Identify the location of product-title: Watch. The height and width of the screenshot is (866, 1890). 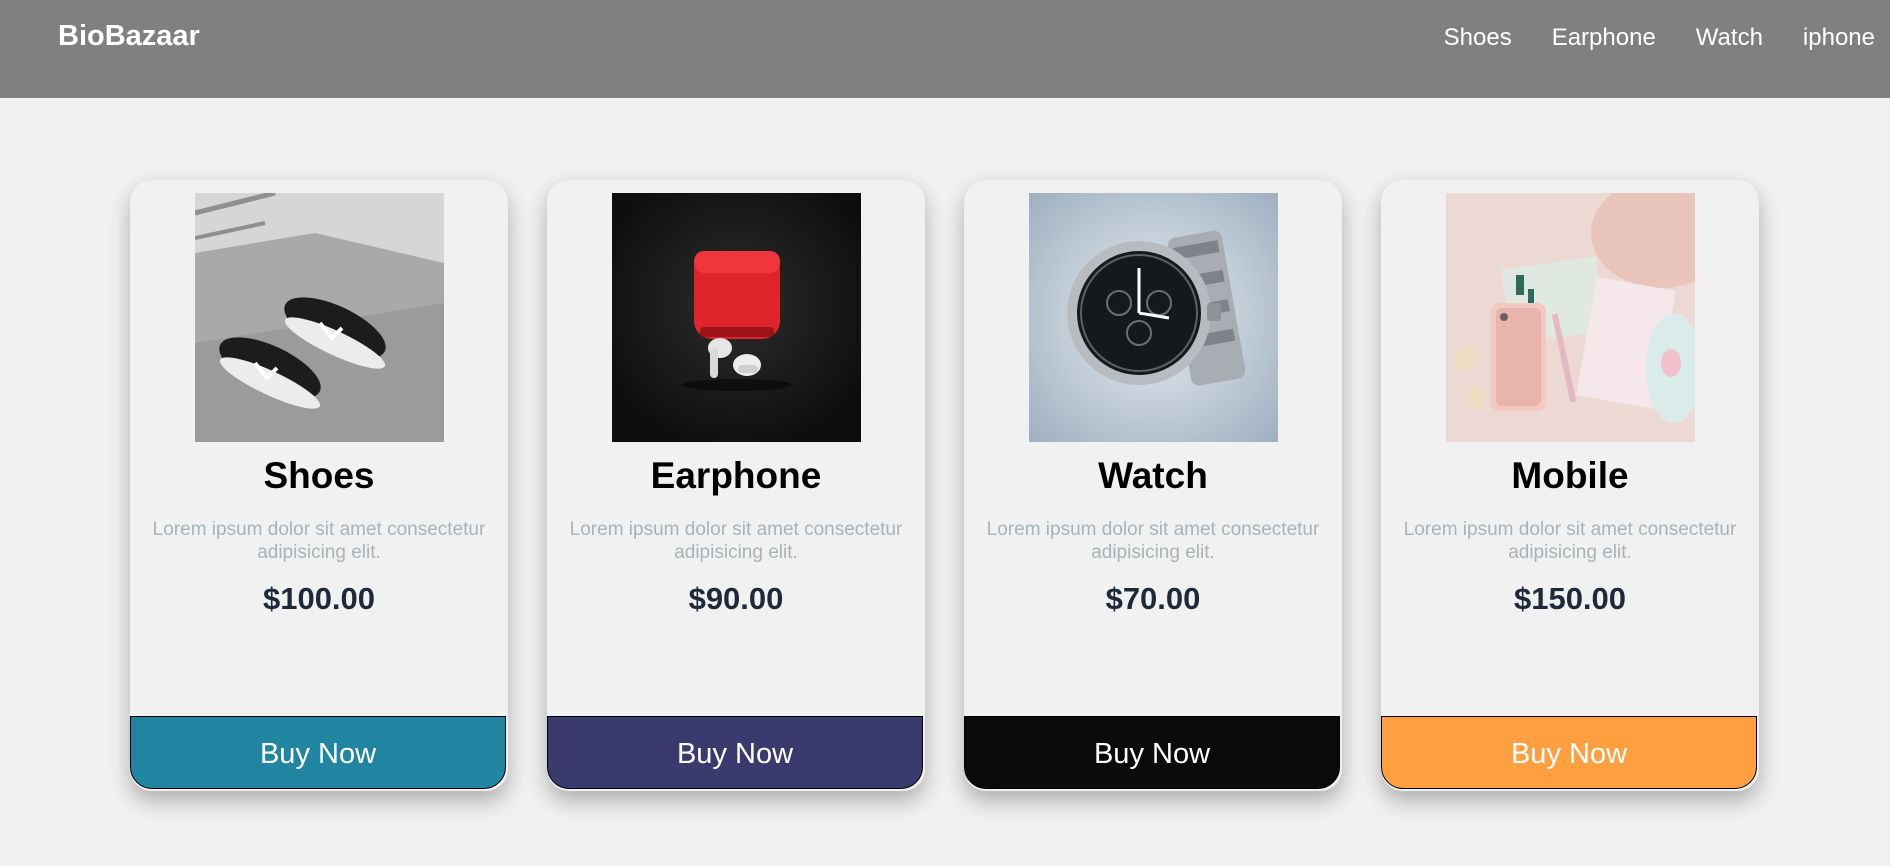
(1153, 475).